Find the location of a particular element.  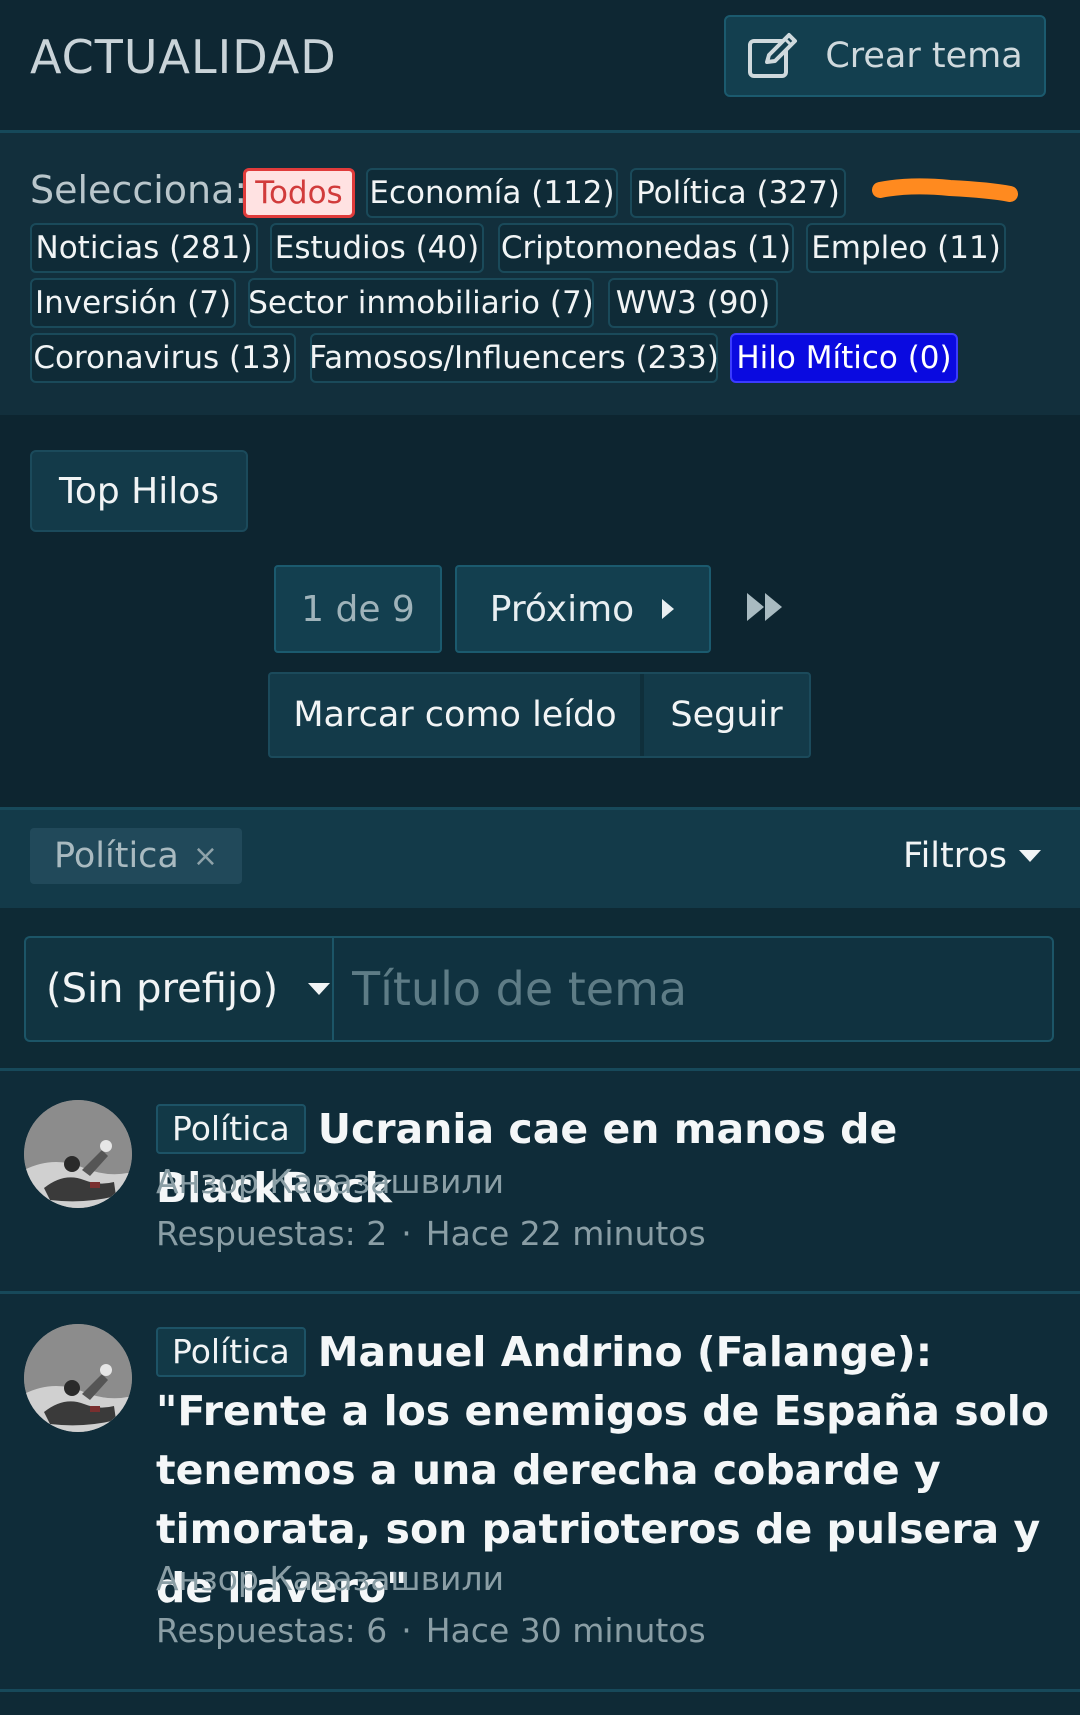

prefix-select-value: (Sin prefijo) is located at coordinates (162, 989).